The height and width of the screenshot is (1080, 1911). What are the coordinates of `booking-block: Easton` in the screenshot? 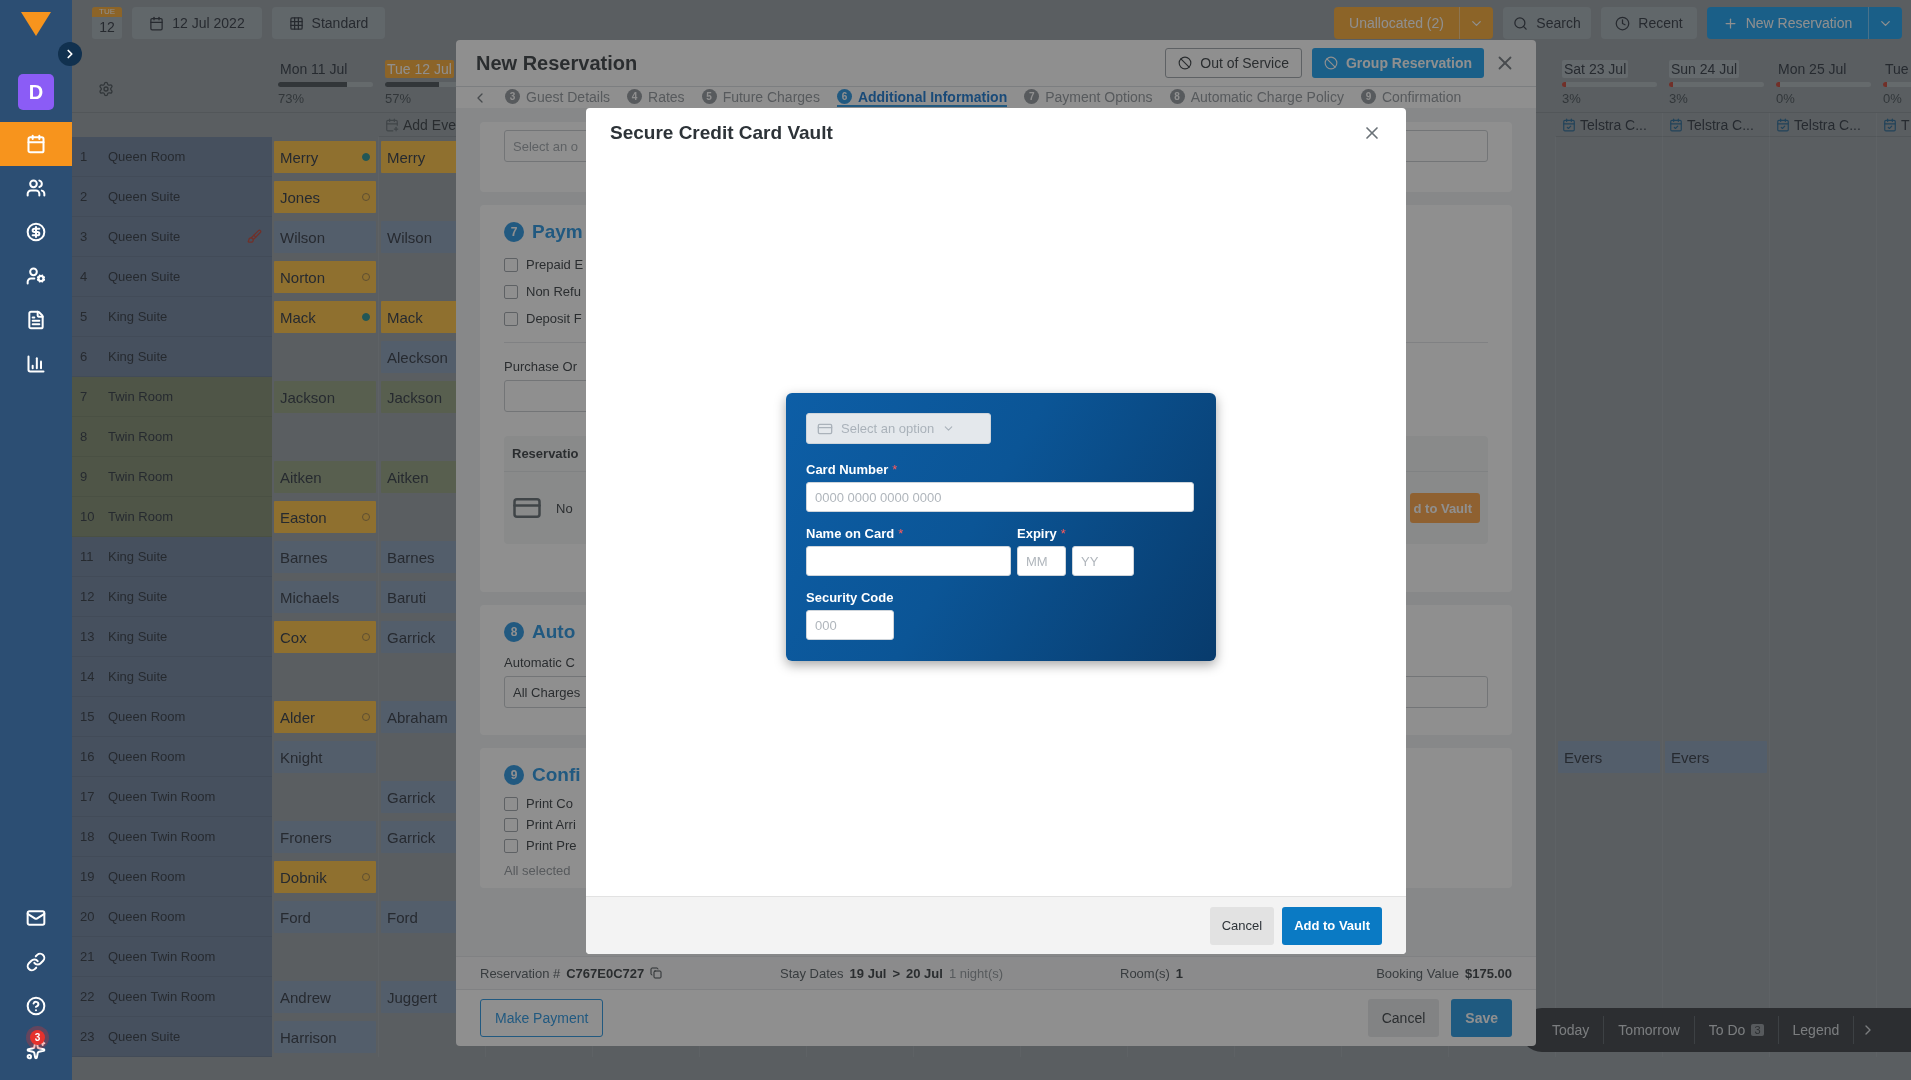 It's located at (325, 517).